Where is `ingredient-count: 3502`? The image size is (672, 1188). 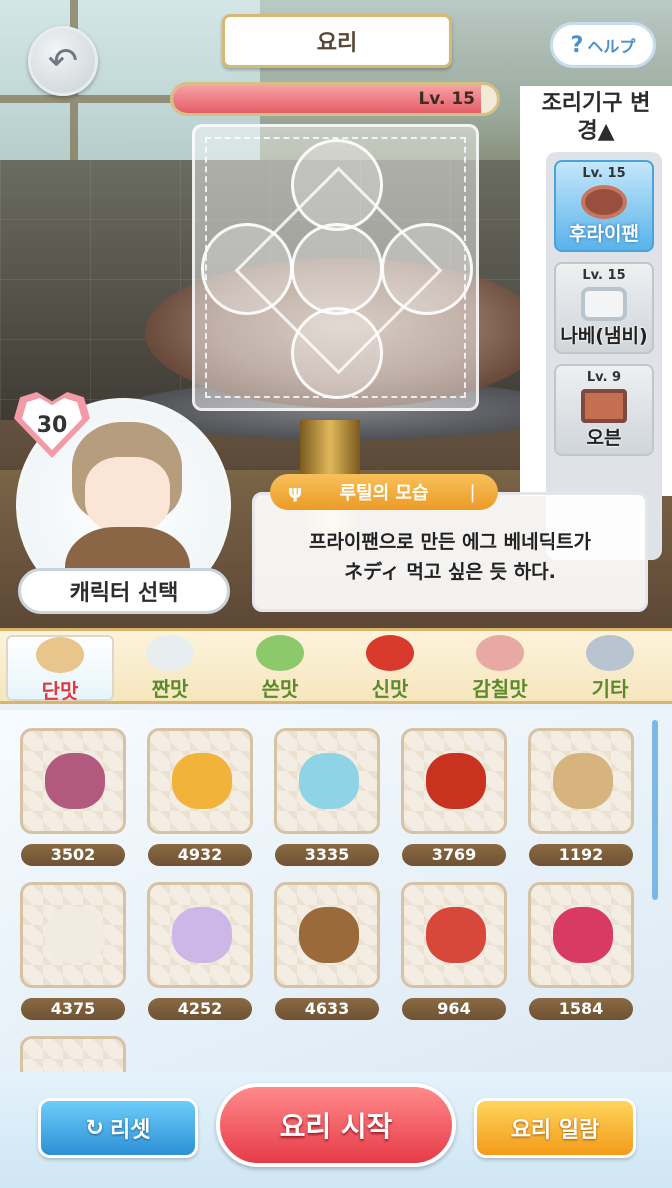 ingredient-count: 3502 is located at coordinates (73, 855).